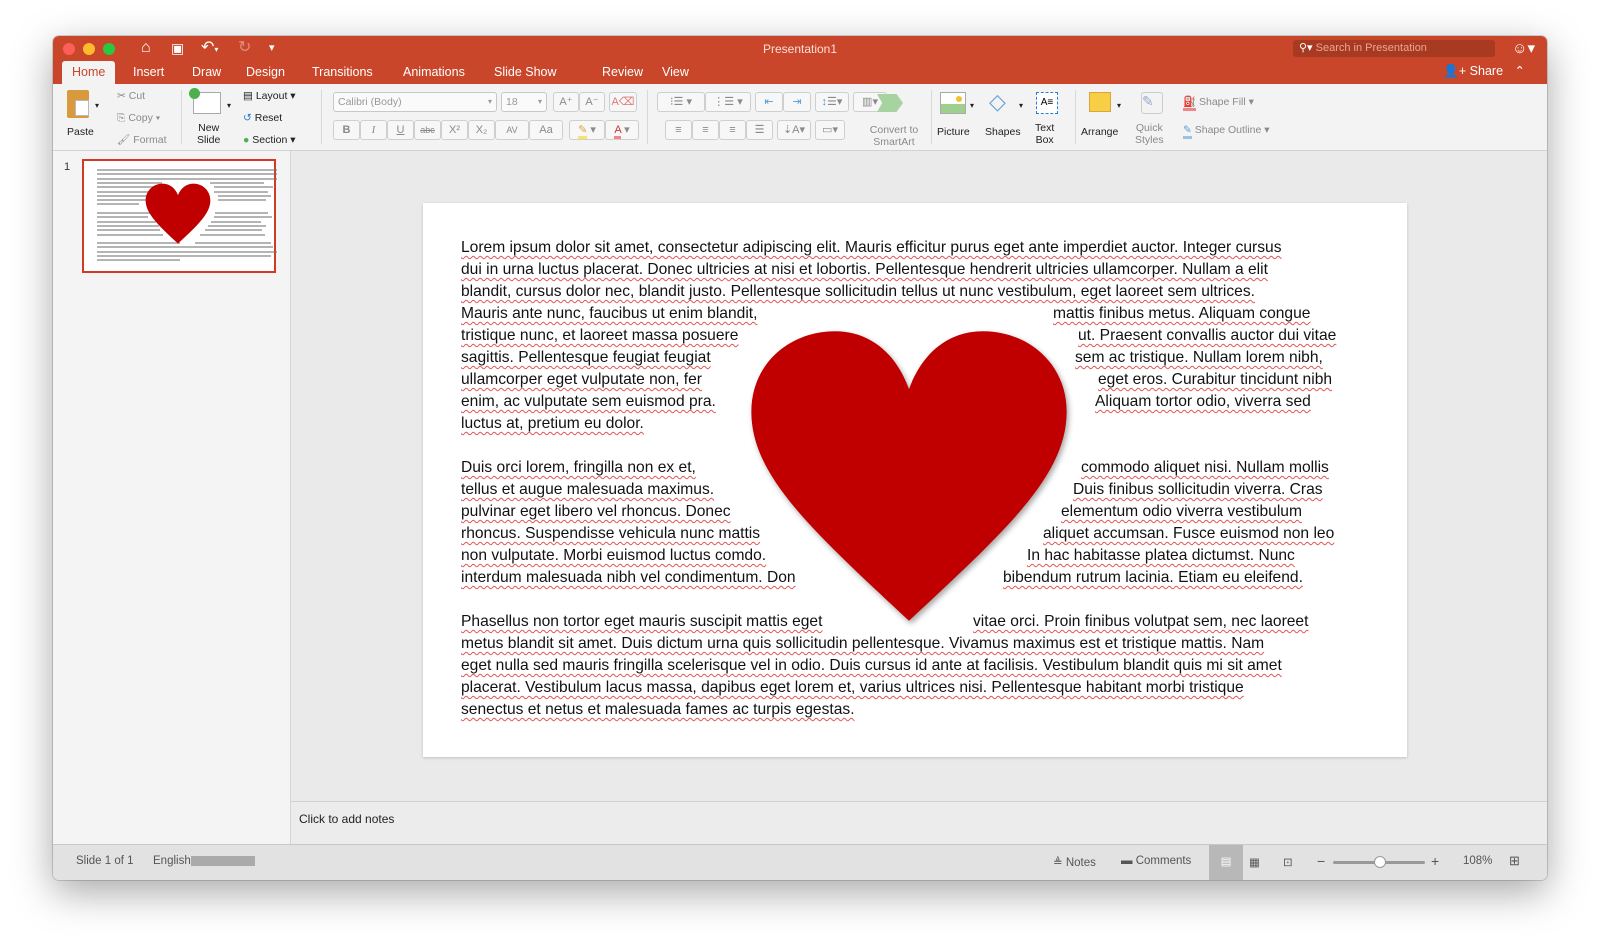 The width and height of the screenshot is (1600, 951). I want to click on columns-icon: ▥, so click(867, 102).